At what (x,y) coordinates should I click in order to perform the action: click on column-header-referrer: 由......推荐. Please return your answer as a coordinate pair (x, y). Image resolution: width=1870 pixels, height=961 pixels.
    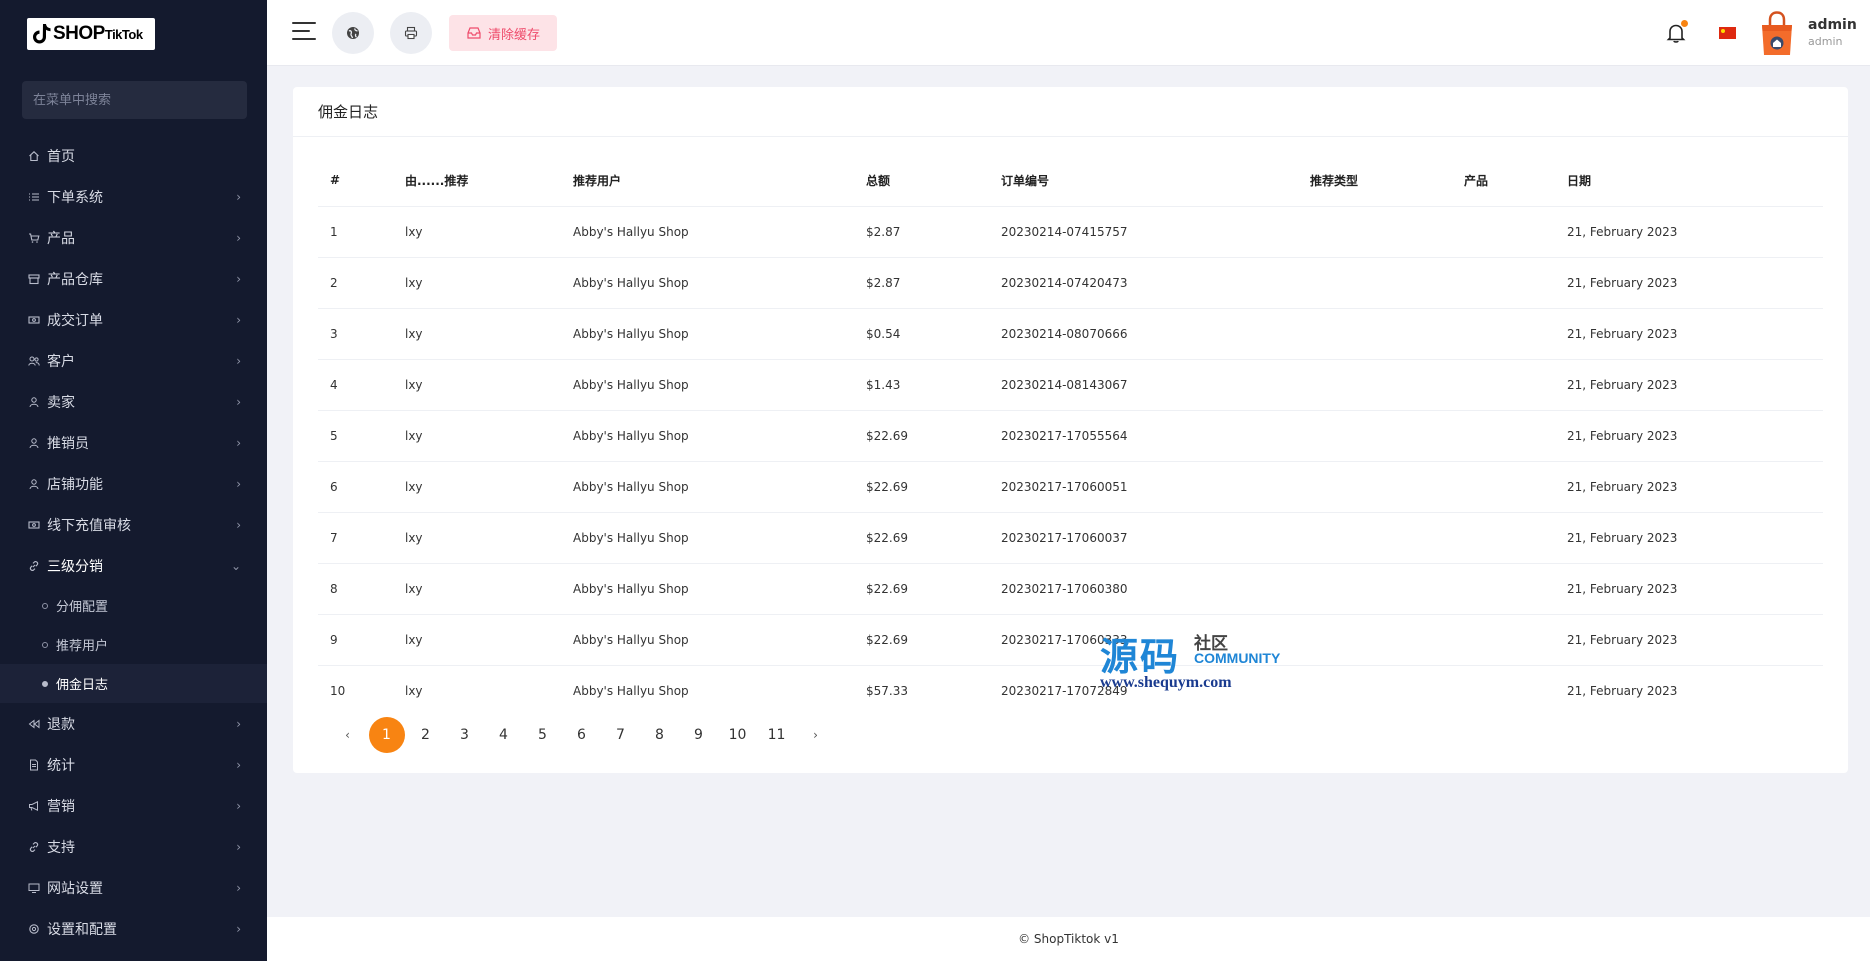
    Looking at the image, I should click on (477, 181).